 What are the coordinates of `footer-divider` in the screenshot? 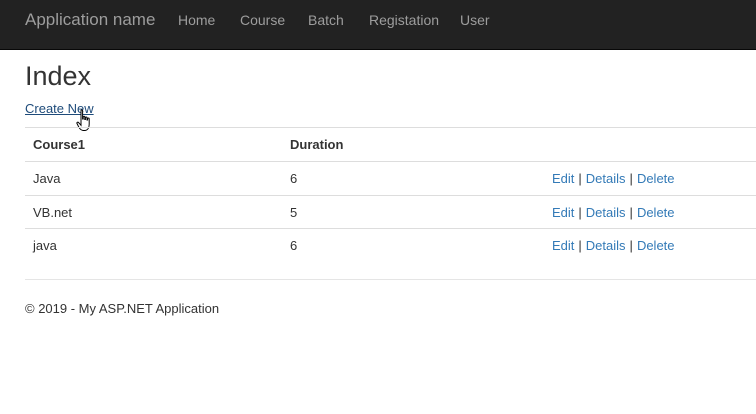 It's located at (390, 279).